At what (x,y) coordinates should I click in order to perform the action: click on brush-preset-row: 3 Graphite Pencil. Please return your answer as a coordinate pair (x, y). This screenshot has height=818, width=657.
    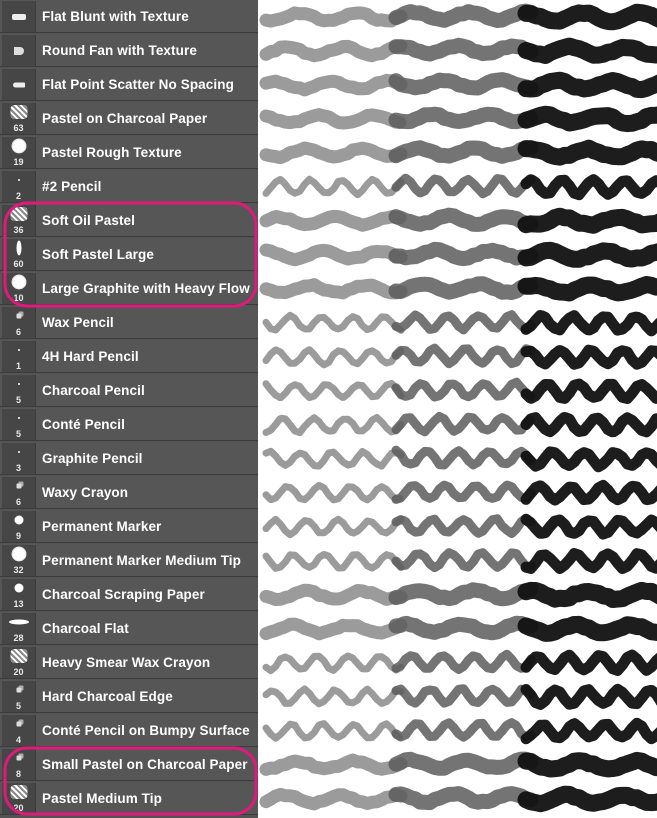
    Looking at the image, I should click on (129, 458).